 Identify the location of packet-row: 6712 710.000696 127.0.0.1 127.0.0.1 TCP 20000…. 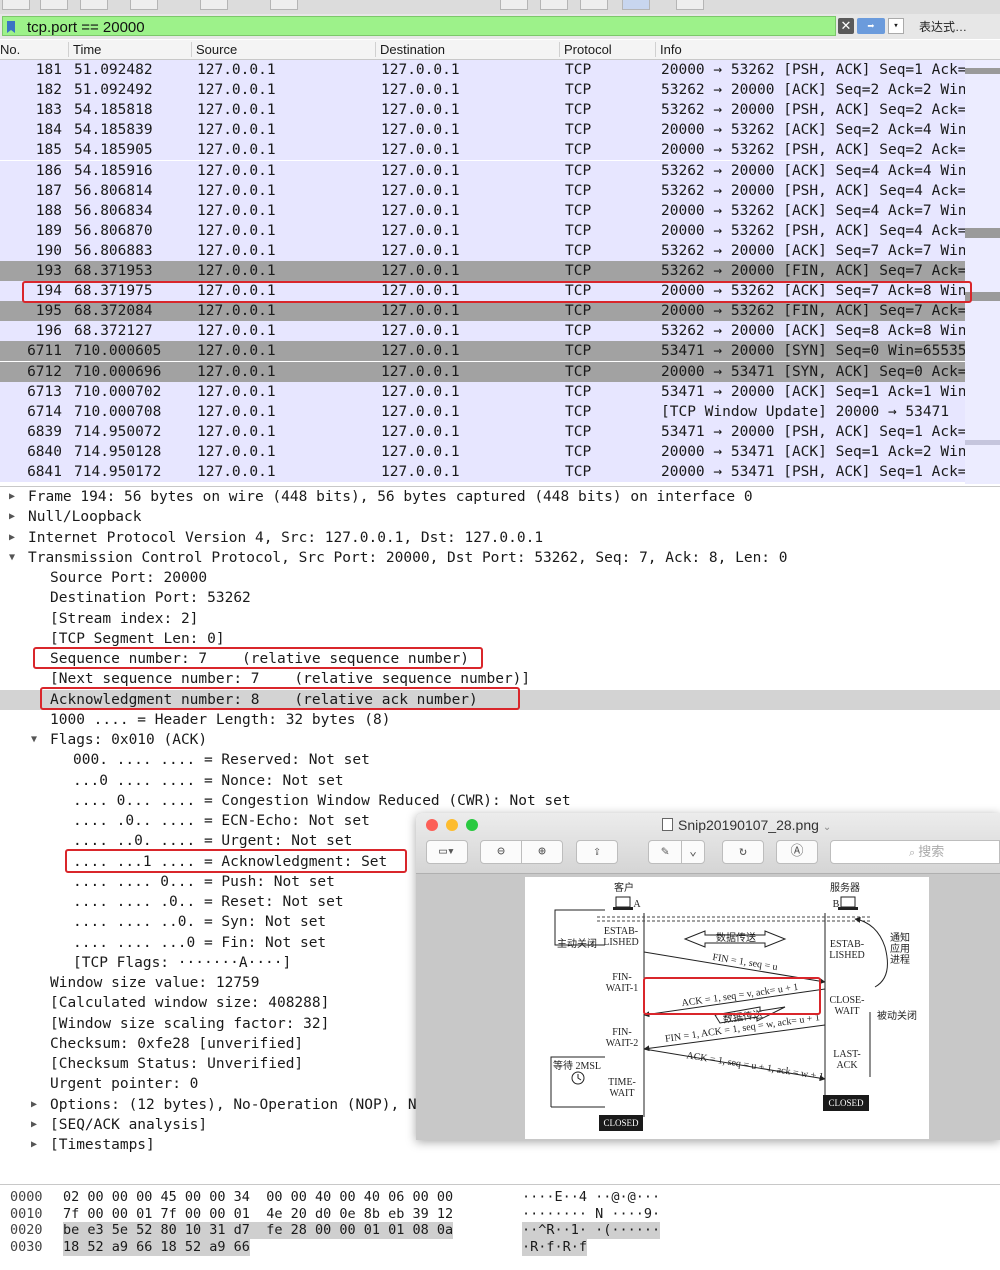
(500, 371).